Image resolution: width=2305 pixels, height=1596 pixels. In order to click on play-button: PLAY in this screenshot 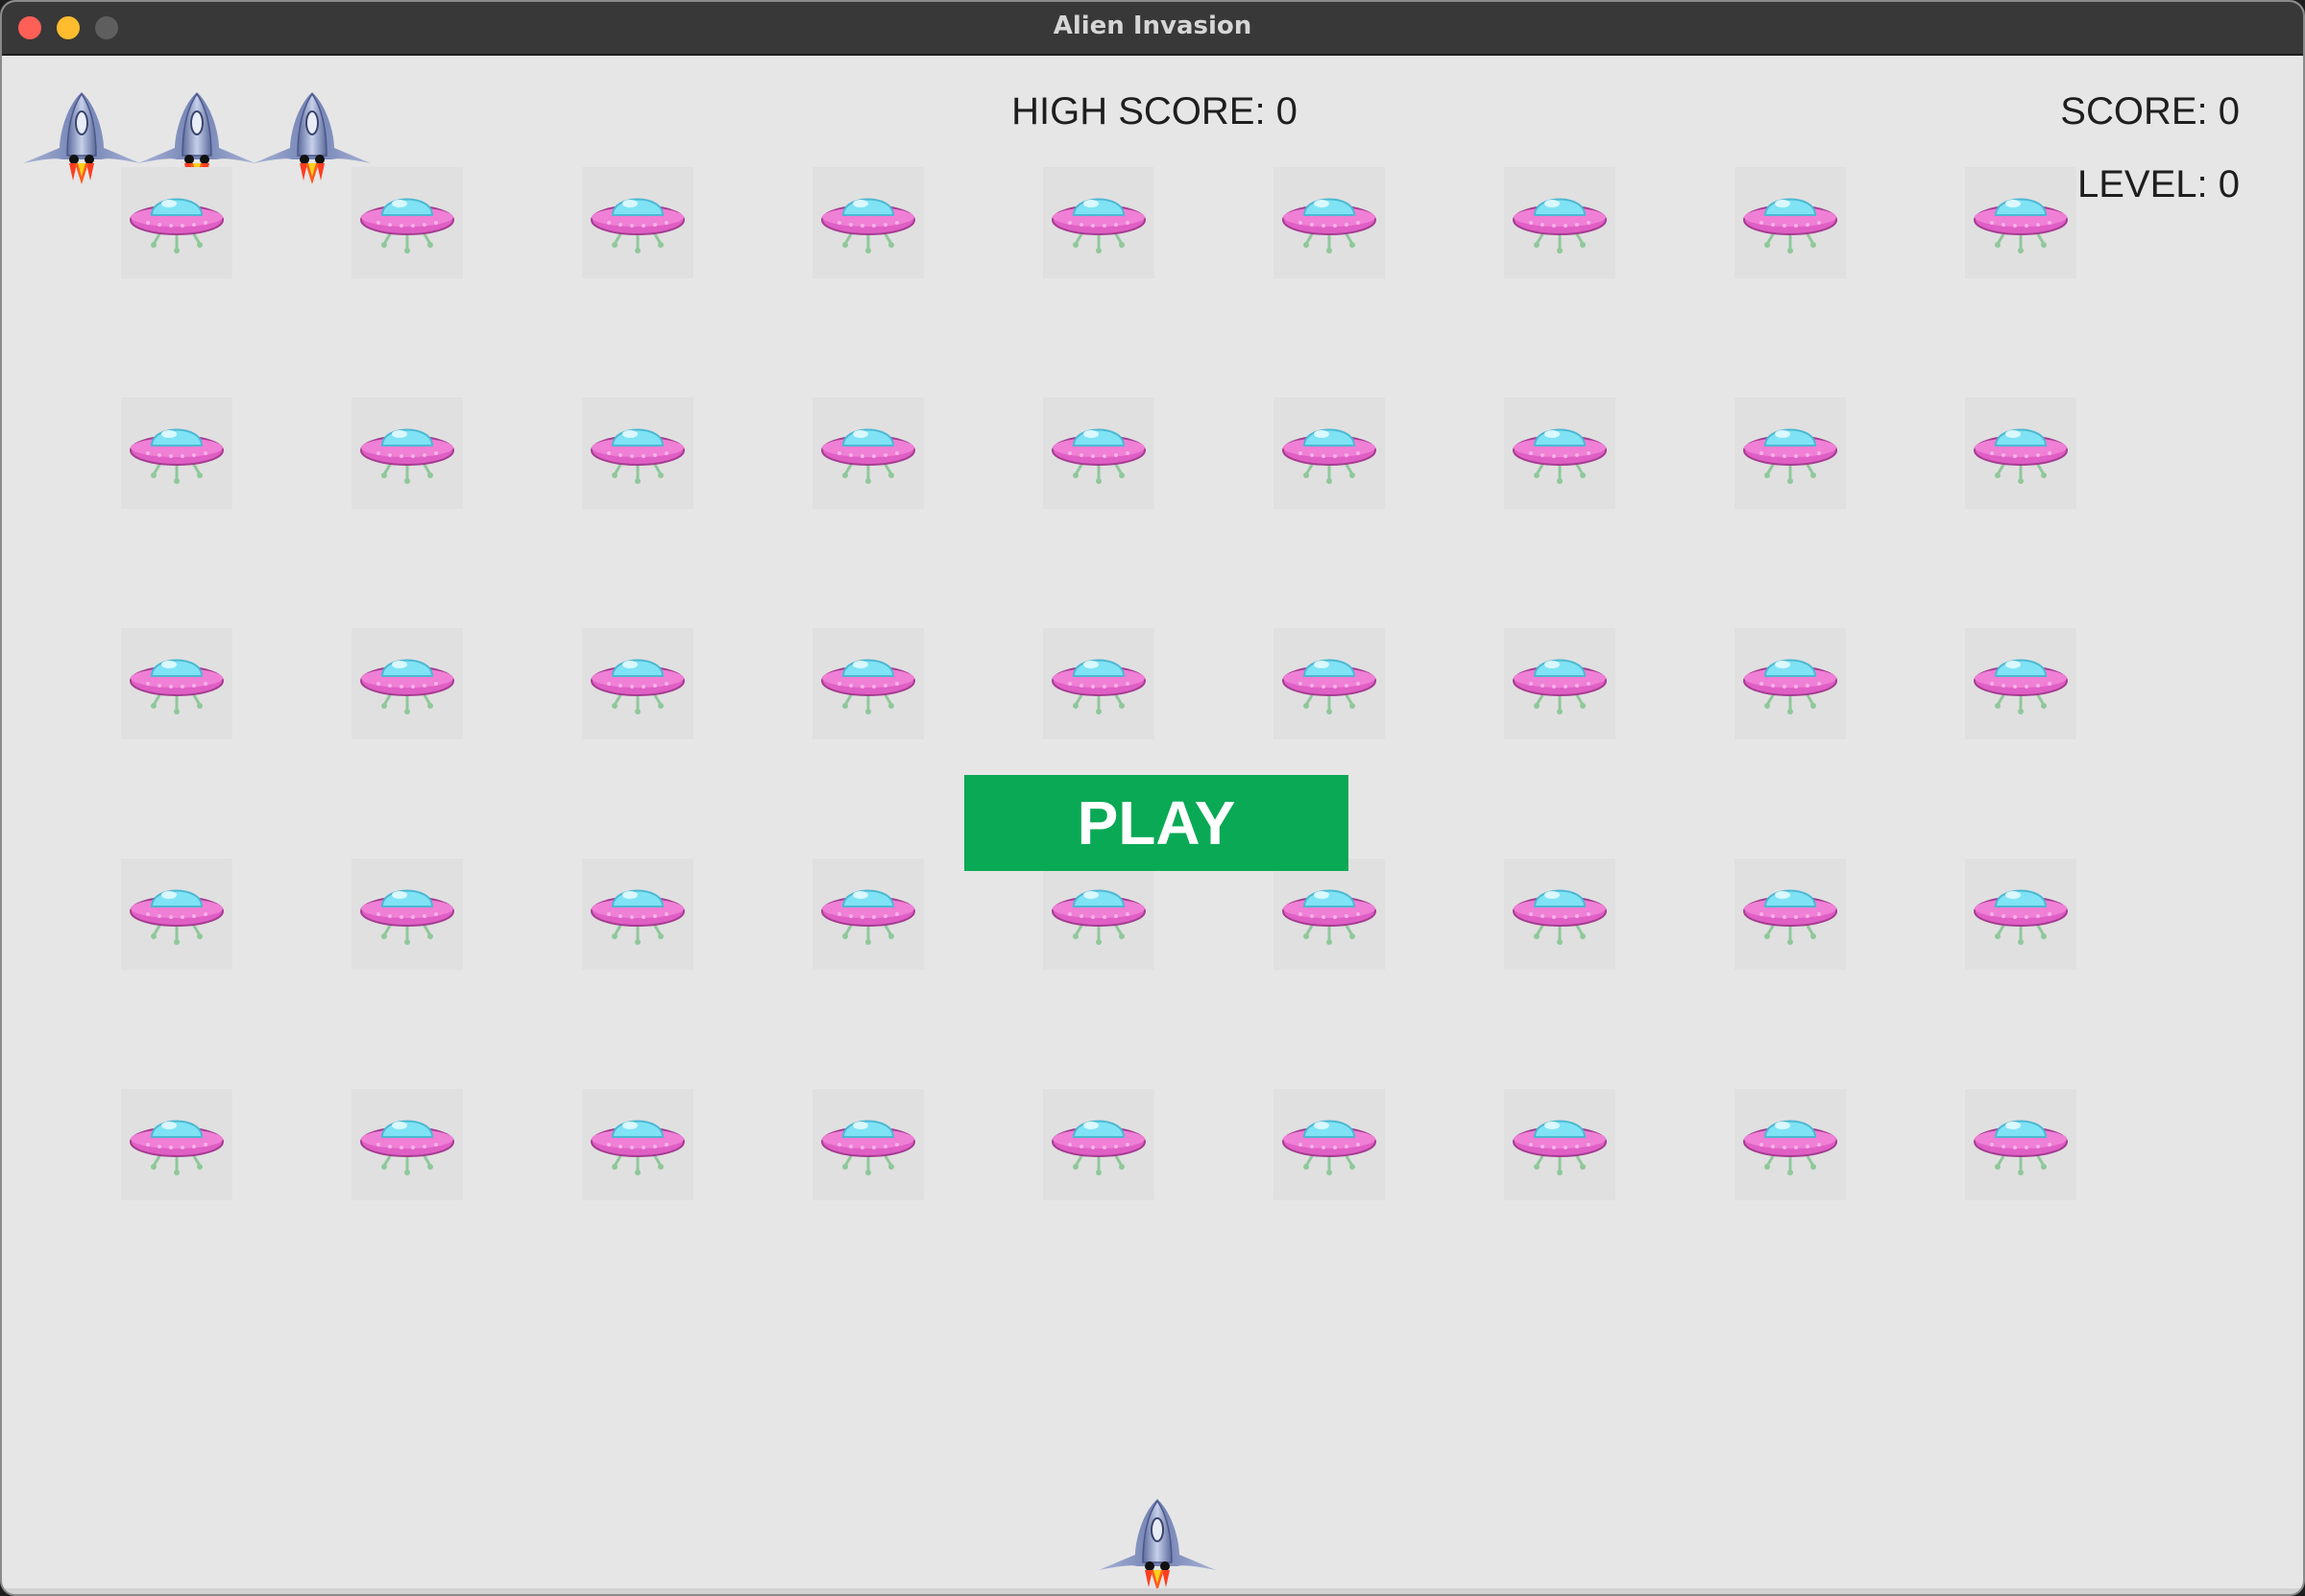, I will do `click(1156, 823)`.